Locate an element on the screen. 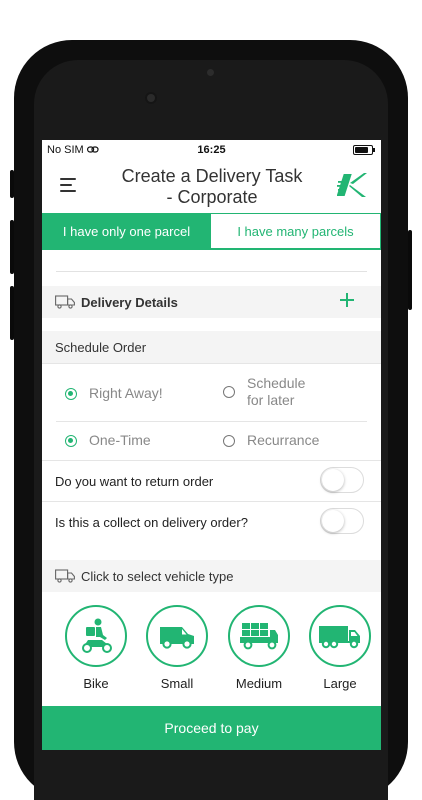 This screenshot has height=800, width=422. bike-icon is located at coordinates (97, 635).